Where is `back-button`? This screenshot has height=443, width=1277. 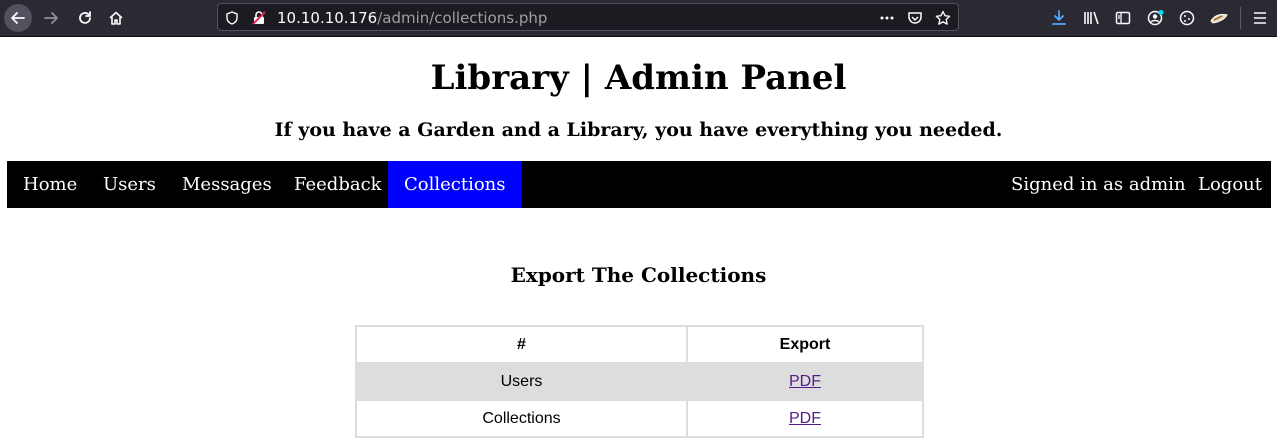 back-button is located at coordinates (18, 18).